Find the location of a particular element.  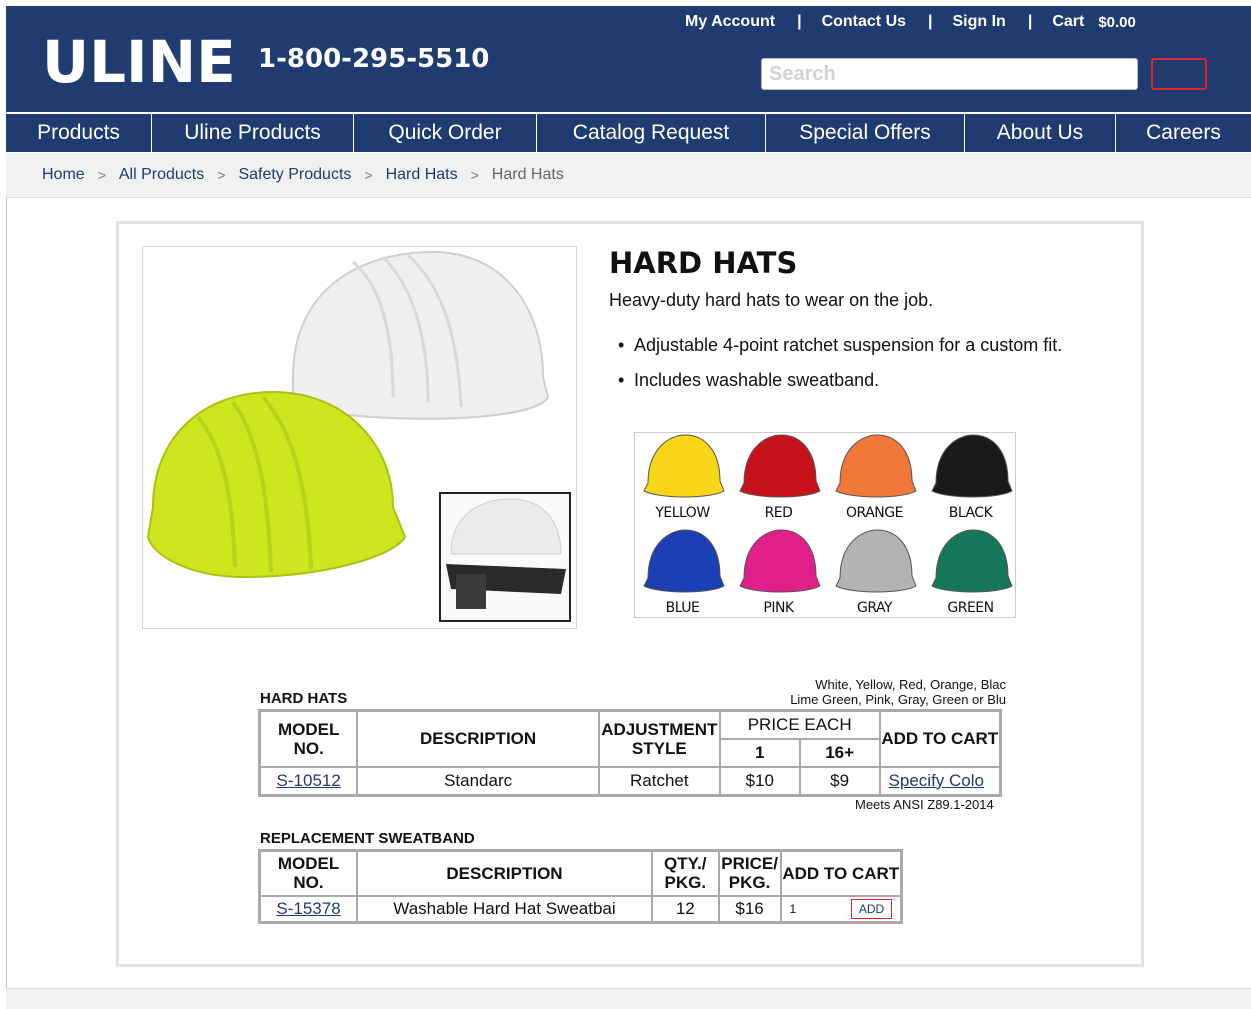

model-link: S-10512 is located at coordinates (309, 780).